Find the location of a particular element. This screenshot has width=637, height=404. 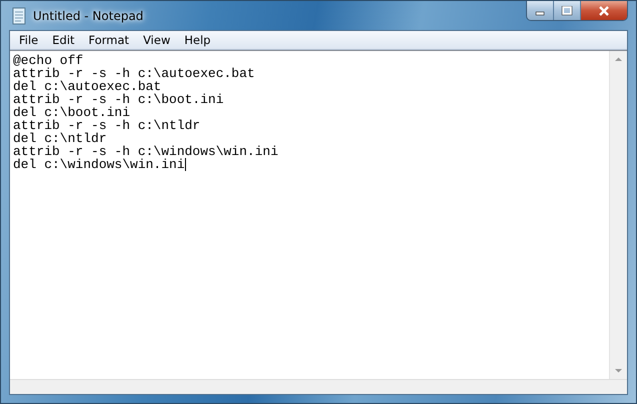

text-line: del c:\windows\win.ini is located at coordinates (99, 164).